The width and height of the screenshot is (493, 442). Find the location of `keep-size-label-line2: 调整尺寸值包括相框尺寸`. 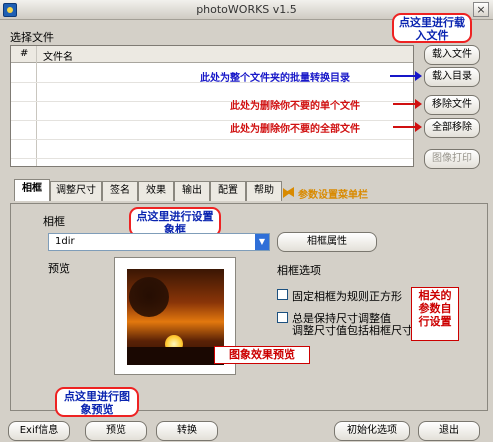

keep-size-label-line2: 调整尺寸值包括相框尺寸 is located at coordinates (352, 330).